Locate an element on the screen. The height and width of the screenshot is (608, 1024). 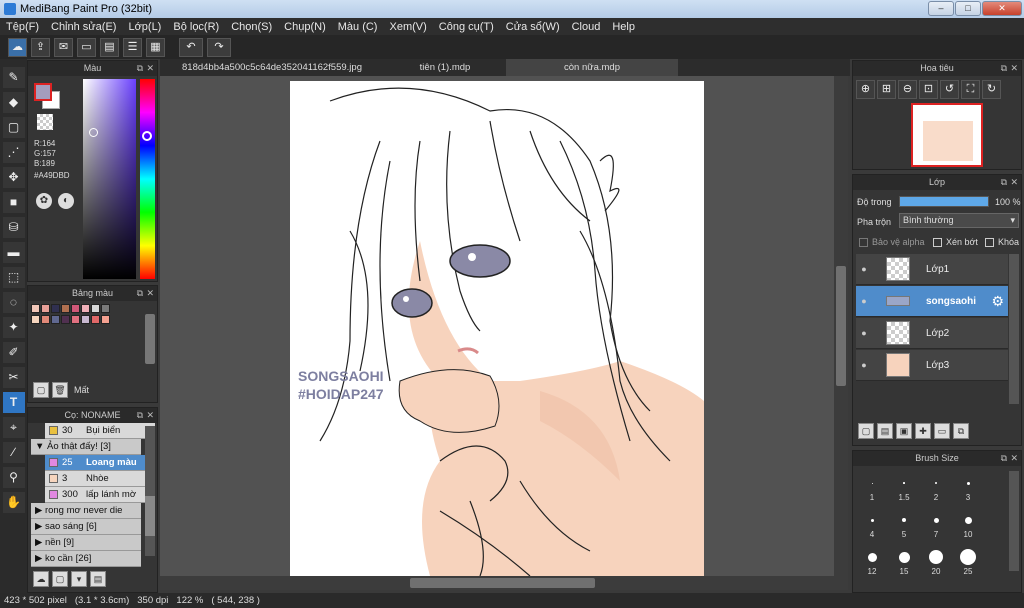
add-brush-menu-icon: ▾ is located at coordinates (79, 579).